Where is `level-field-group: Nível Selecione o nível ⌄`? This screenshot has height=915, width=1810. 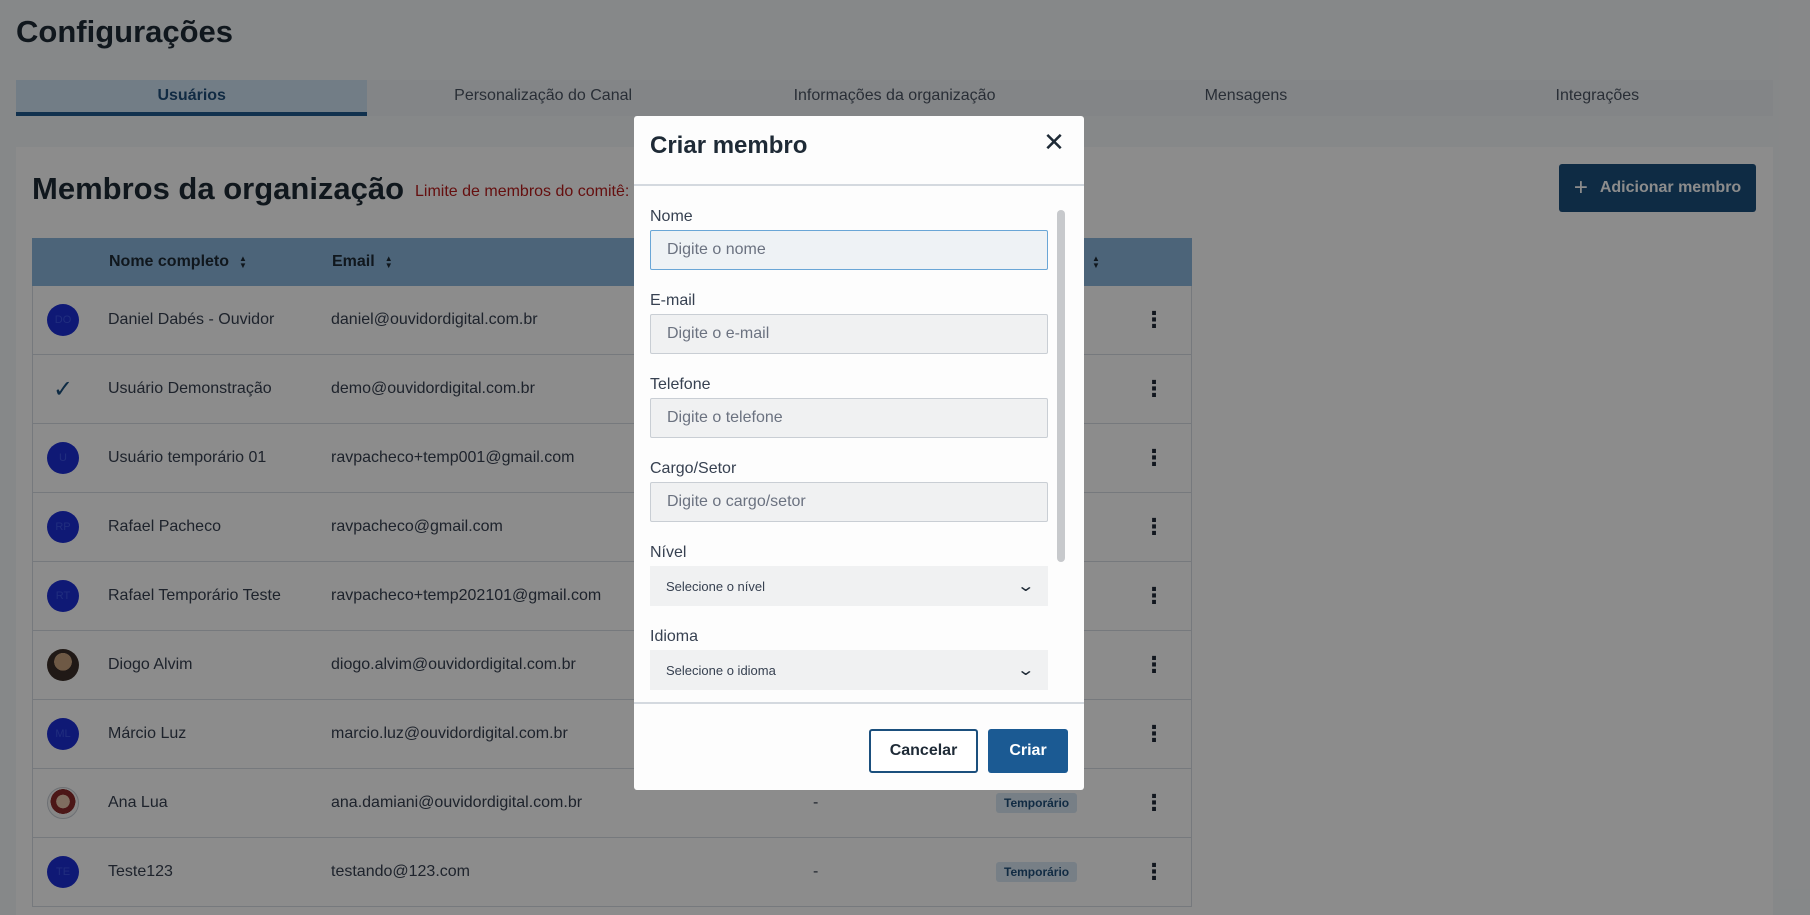 level-field-group: Nível Selecione o nível ⌄ is located at coordinates (849, 575).